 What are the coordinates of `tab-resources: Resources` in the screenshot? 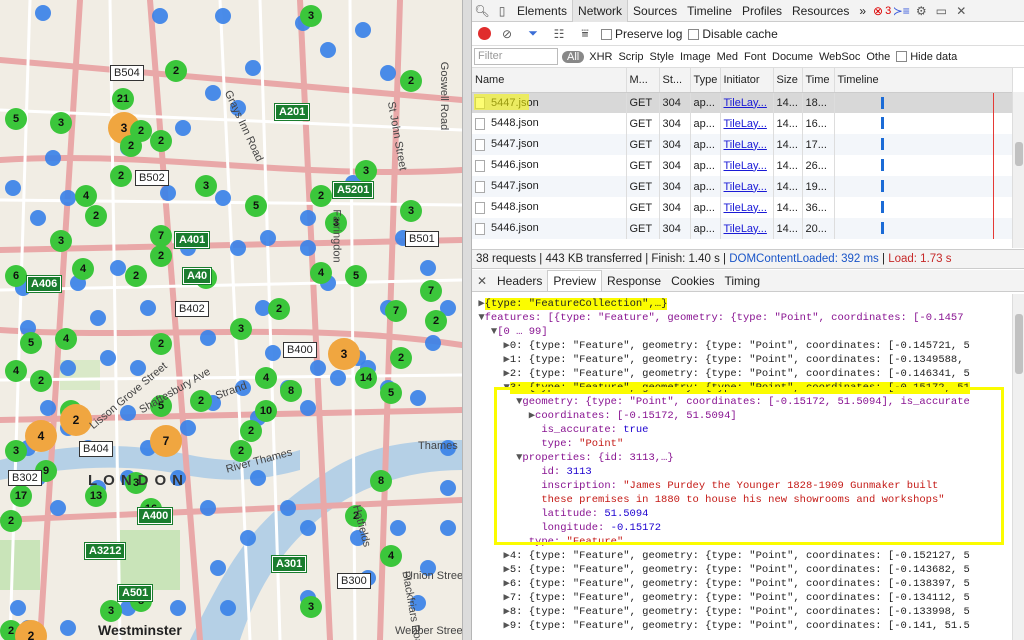 It's located at (820, 11).